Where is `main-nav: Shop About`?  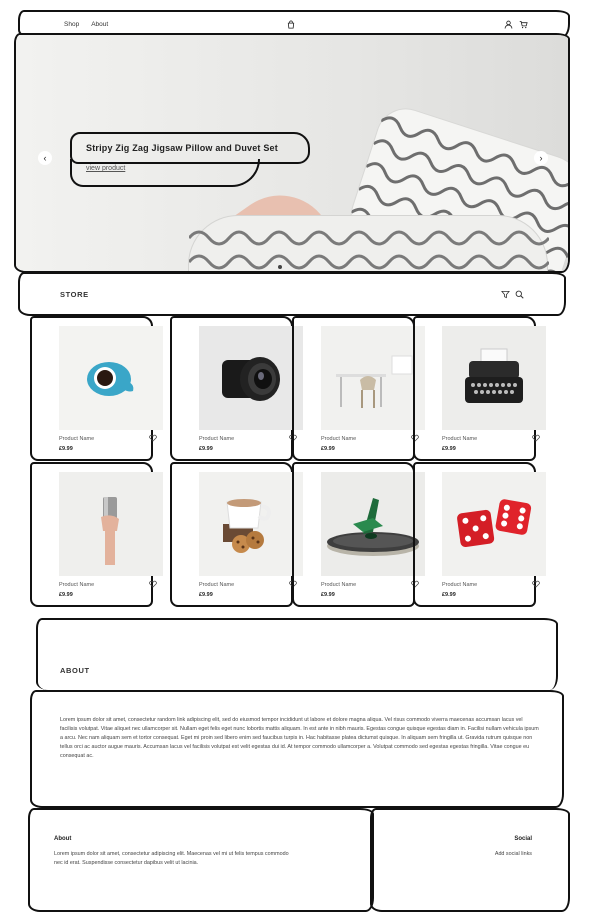
main-nav: Shop About is located at coordinates (86, 24).